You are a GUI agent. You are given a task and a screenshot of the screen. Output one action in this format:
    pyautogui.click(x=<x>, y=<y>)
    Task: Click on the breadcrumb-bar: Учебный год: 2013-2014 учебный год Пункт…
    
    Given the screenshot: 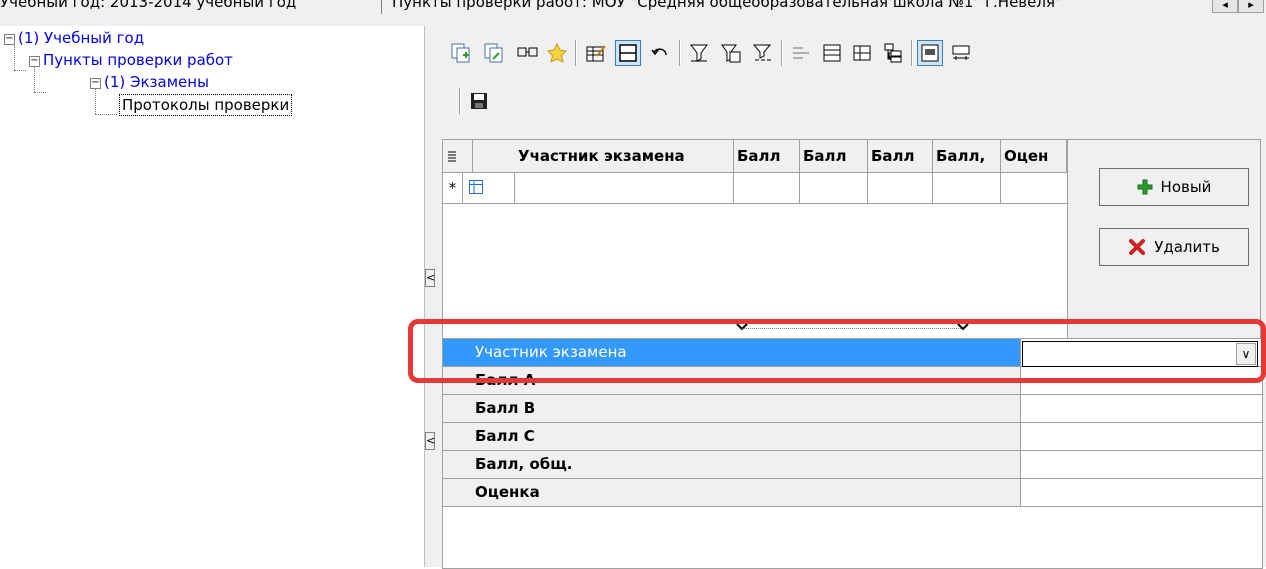 What is the action you would take?
    pyautogui.click(x=633, y=13)
    